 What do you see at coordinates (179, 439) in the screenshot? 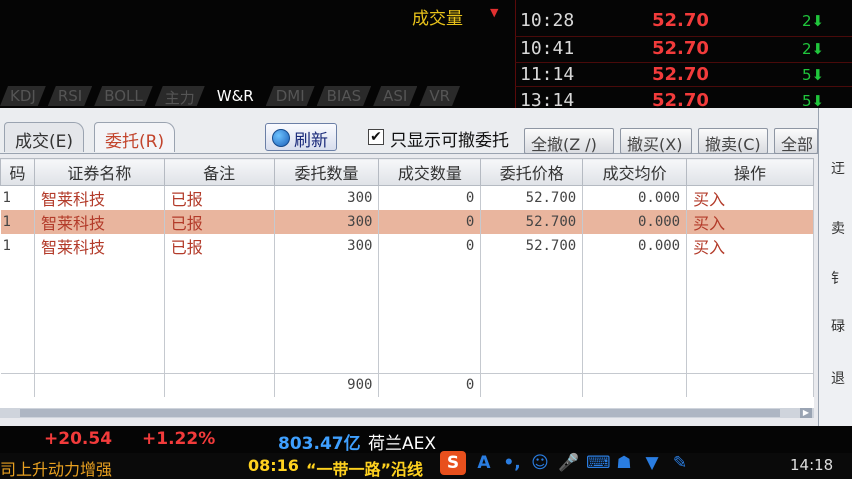
I see `index-change-pct: +1.22%` at bounding box center [179, 439].